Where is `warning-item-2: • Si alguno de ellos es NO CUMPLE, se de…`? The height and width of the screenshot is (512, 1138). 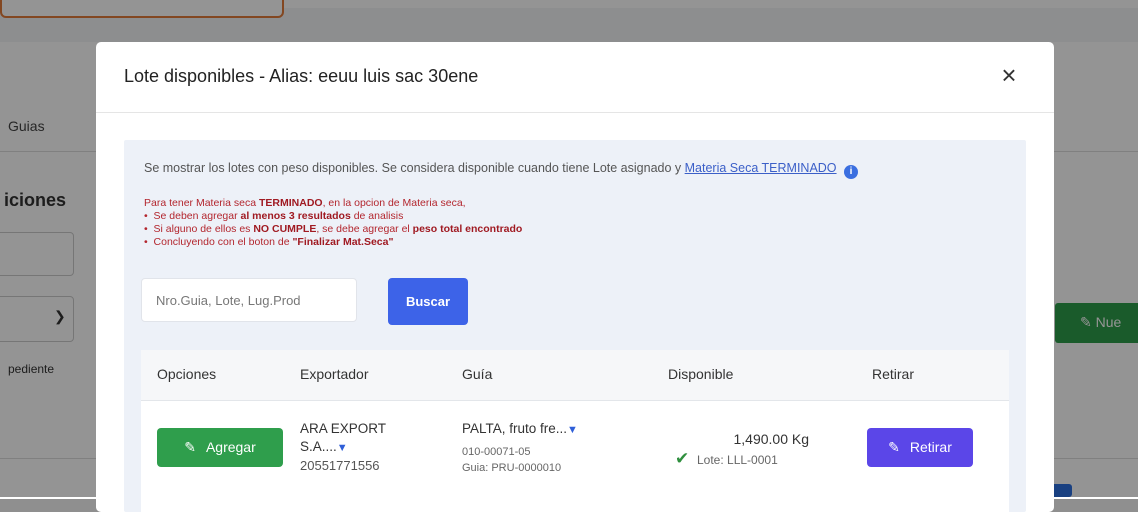 warning-item-2: • Si alguno de ellos es NO CUMPLE, se de… is located at coordinates (333, 229).